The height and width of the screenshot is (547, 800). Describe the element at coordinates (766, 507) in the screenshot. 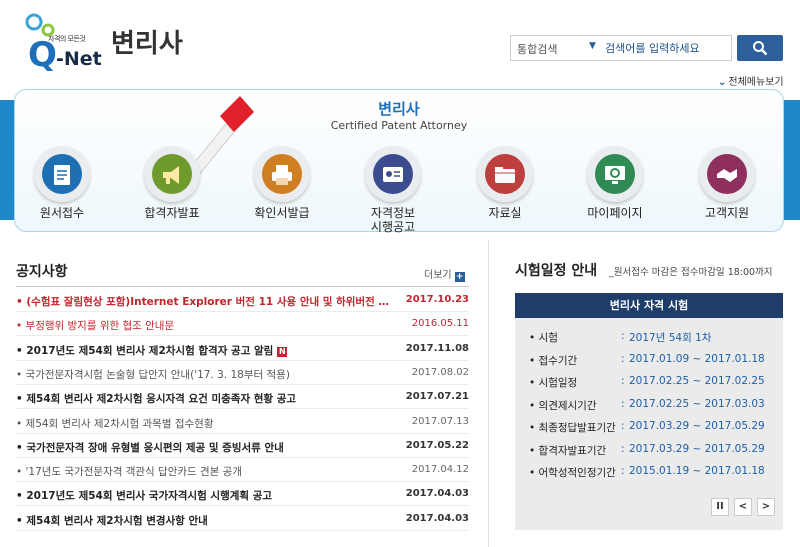

I see `next-button: >` at that location.